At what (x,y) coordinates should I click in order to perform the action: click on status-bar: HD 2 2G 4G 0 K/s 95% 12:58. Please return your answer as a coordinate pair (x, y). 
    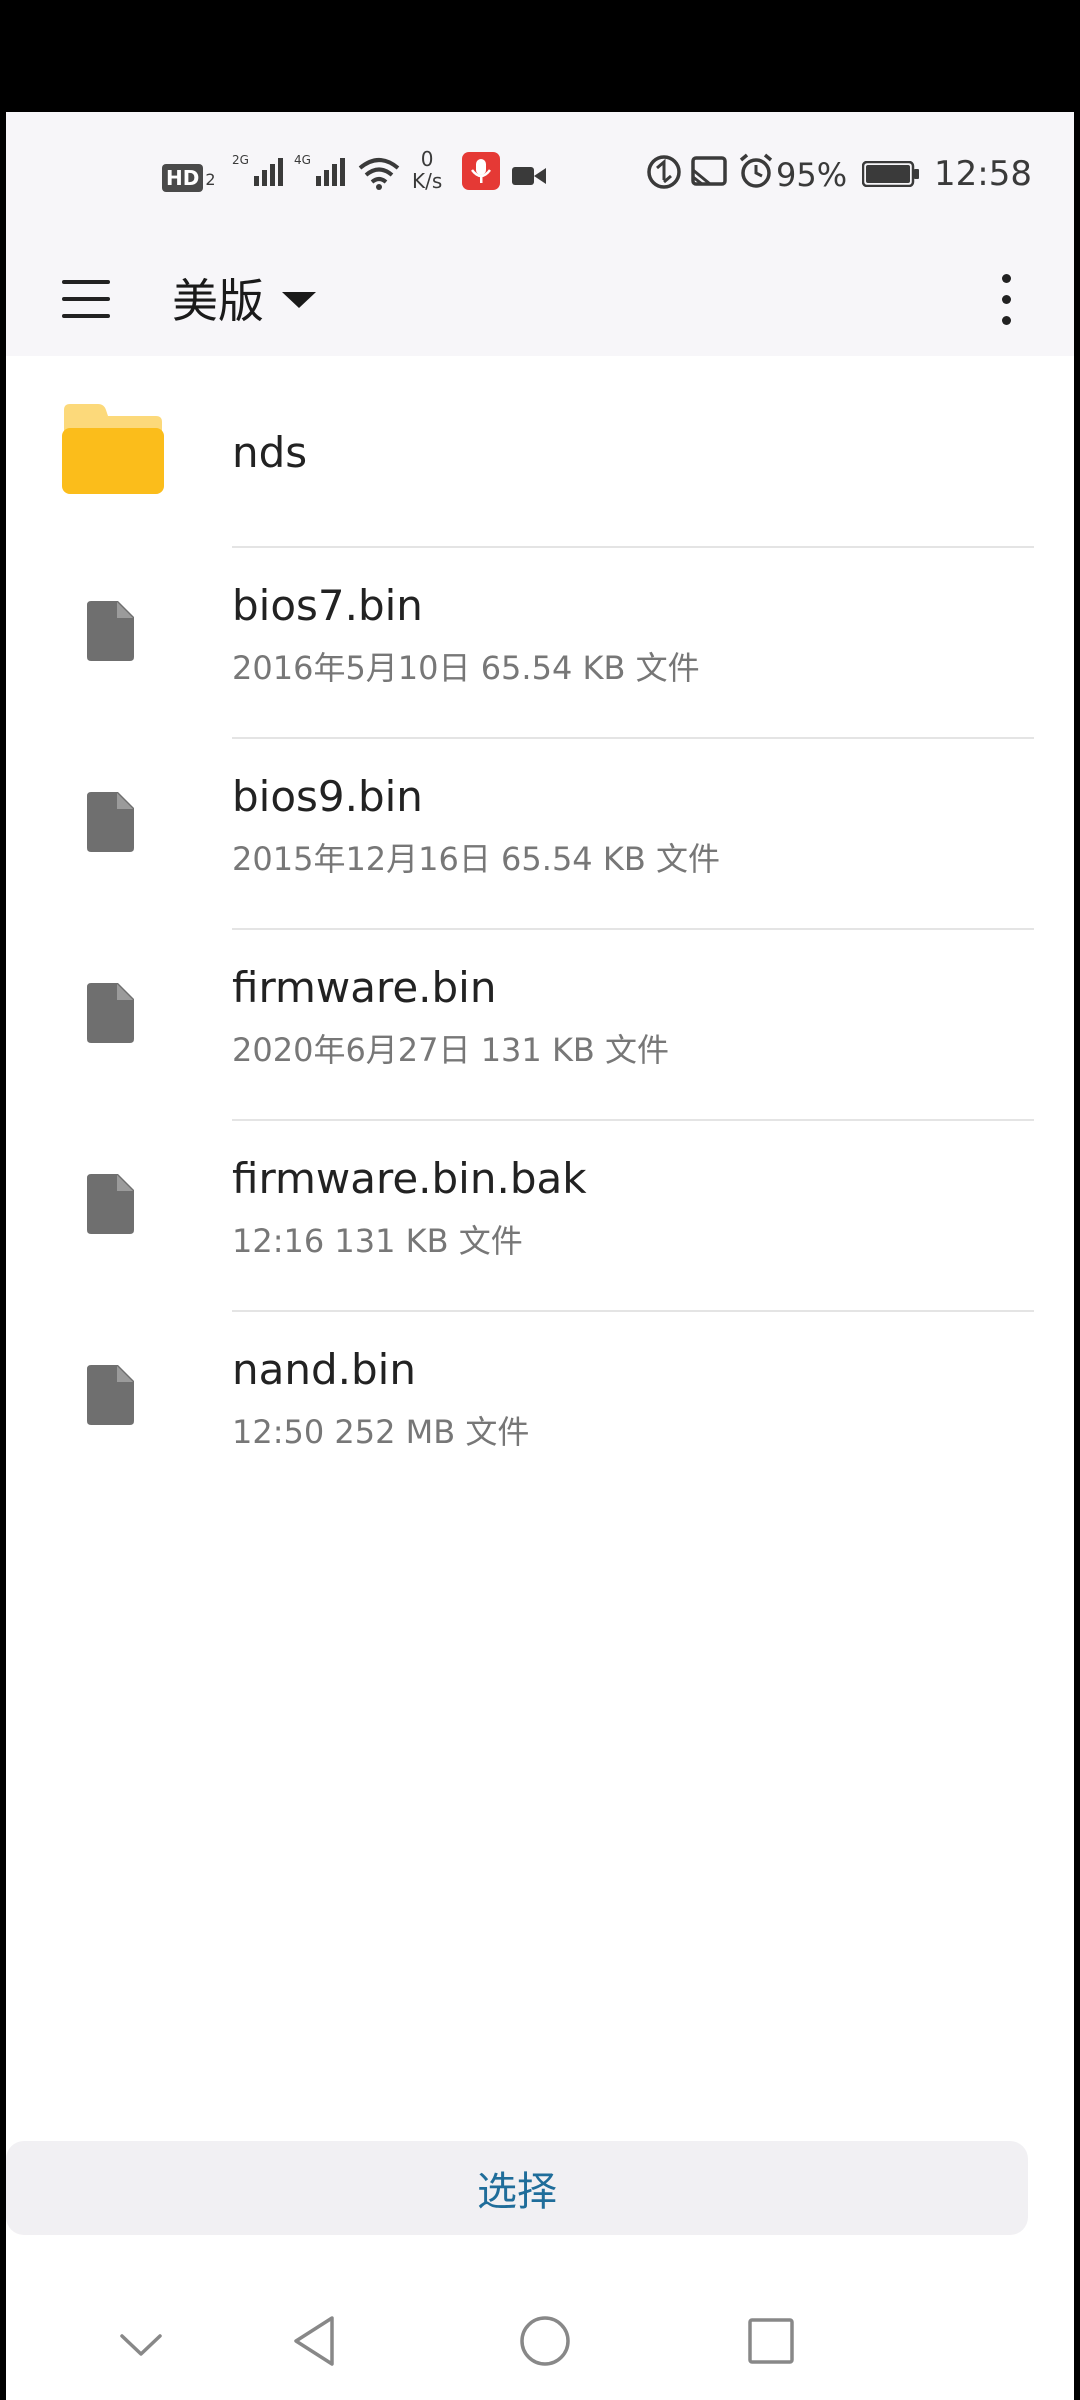
    Looking at the image, I should click on (540, 177).